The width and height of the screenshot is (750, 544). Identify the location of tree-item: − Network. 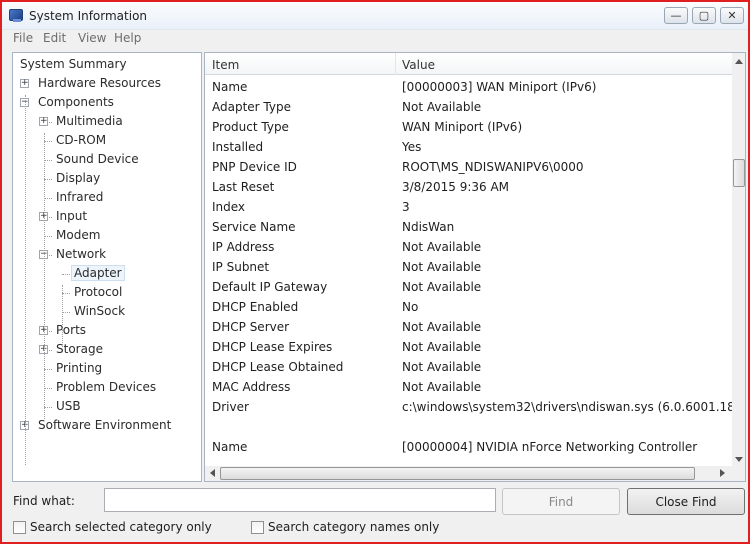
(107, 255).